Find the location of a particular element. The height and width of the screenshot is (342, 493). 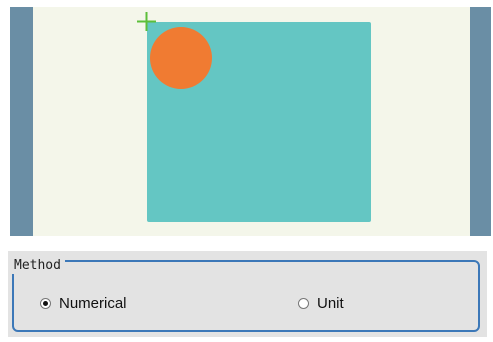

radio-unit: Unit is located at coordinates (321, 303).